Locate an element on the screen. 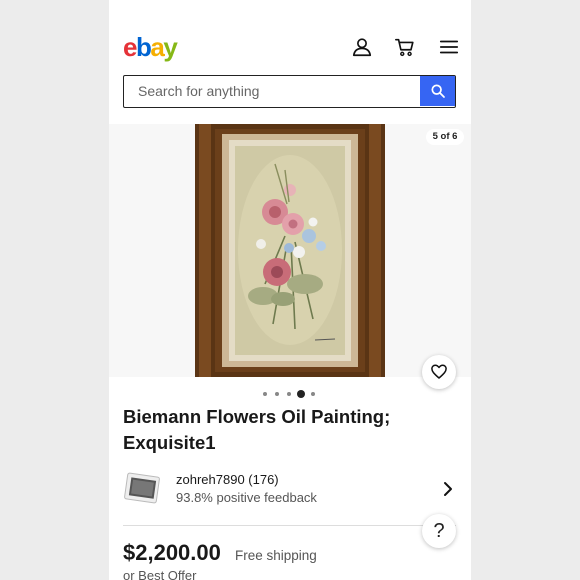  search-bar is located at coordinates (289, 91).